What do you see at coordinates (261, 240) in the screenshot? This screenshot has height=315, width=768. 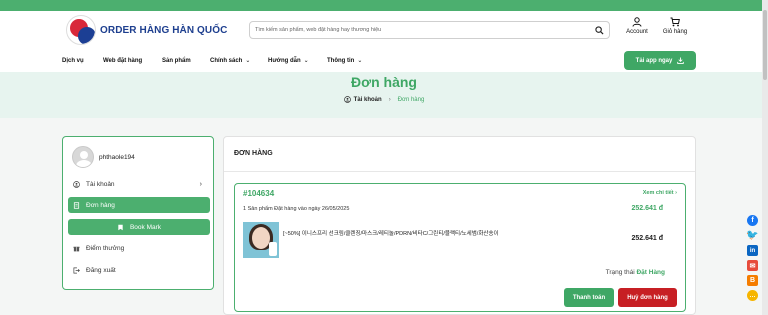 I see `product-image` at bounding box center [261, 240].